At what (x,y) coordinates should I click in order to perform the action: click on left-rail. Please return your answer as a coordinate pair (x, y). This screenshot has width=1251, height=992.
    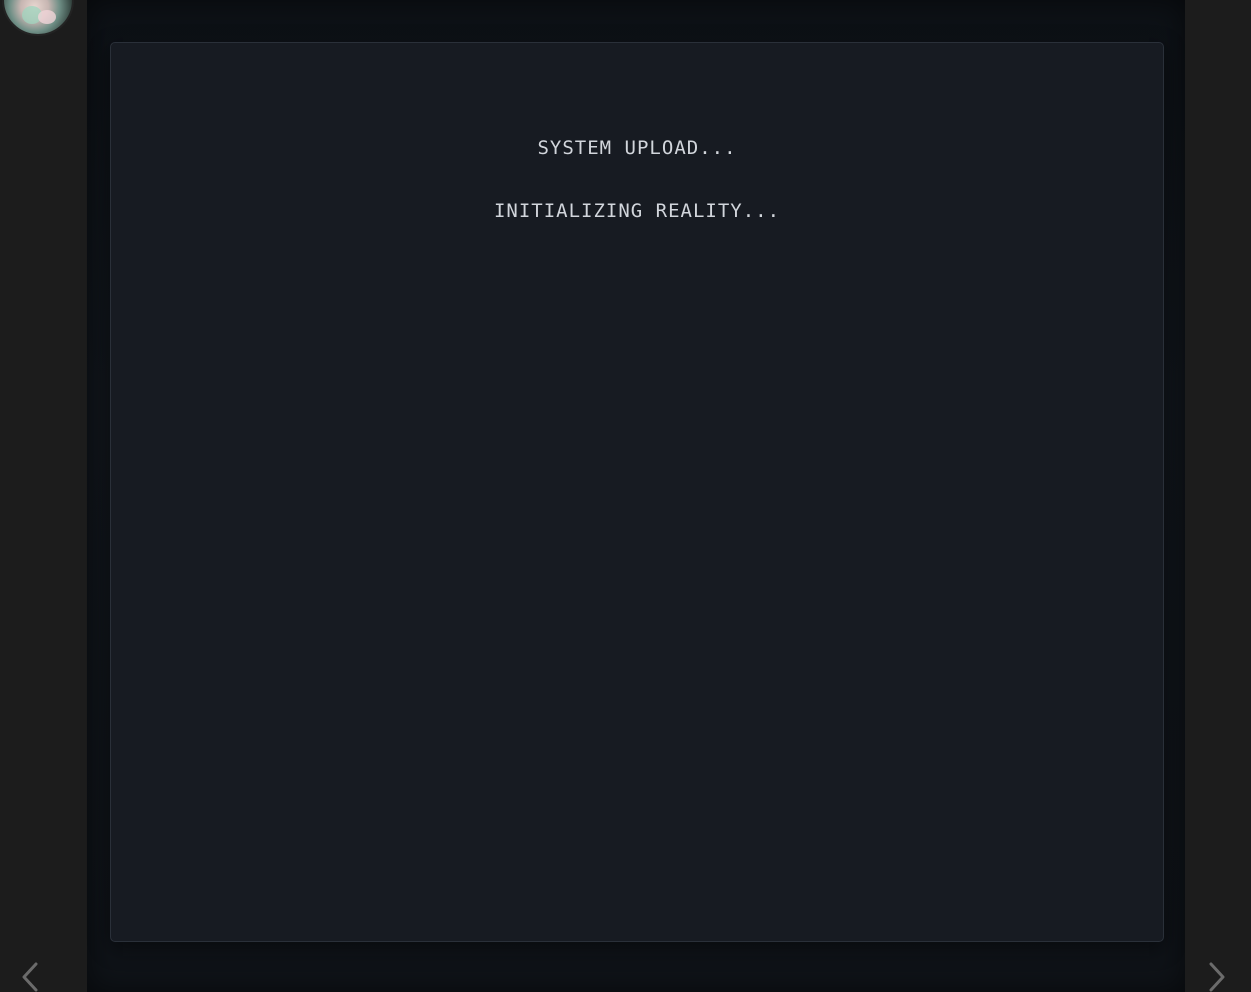
    Looking at the image, I should click on (43, 496).